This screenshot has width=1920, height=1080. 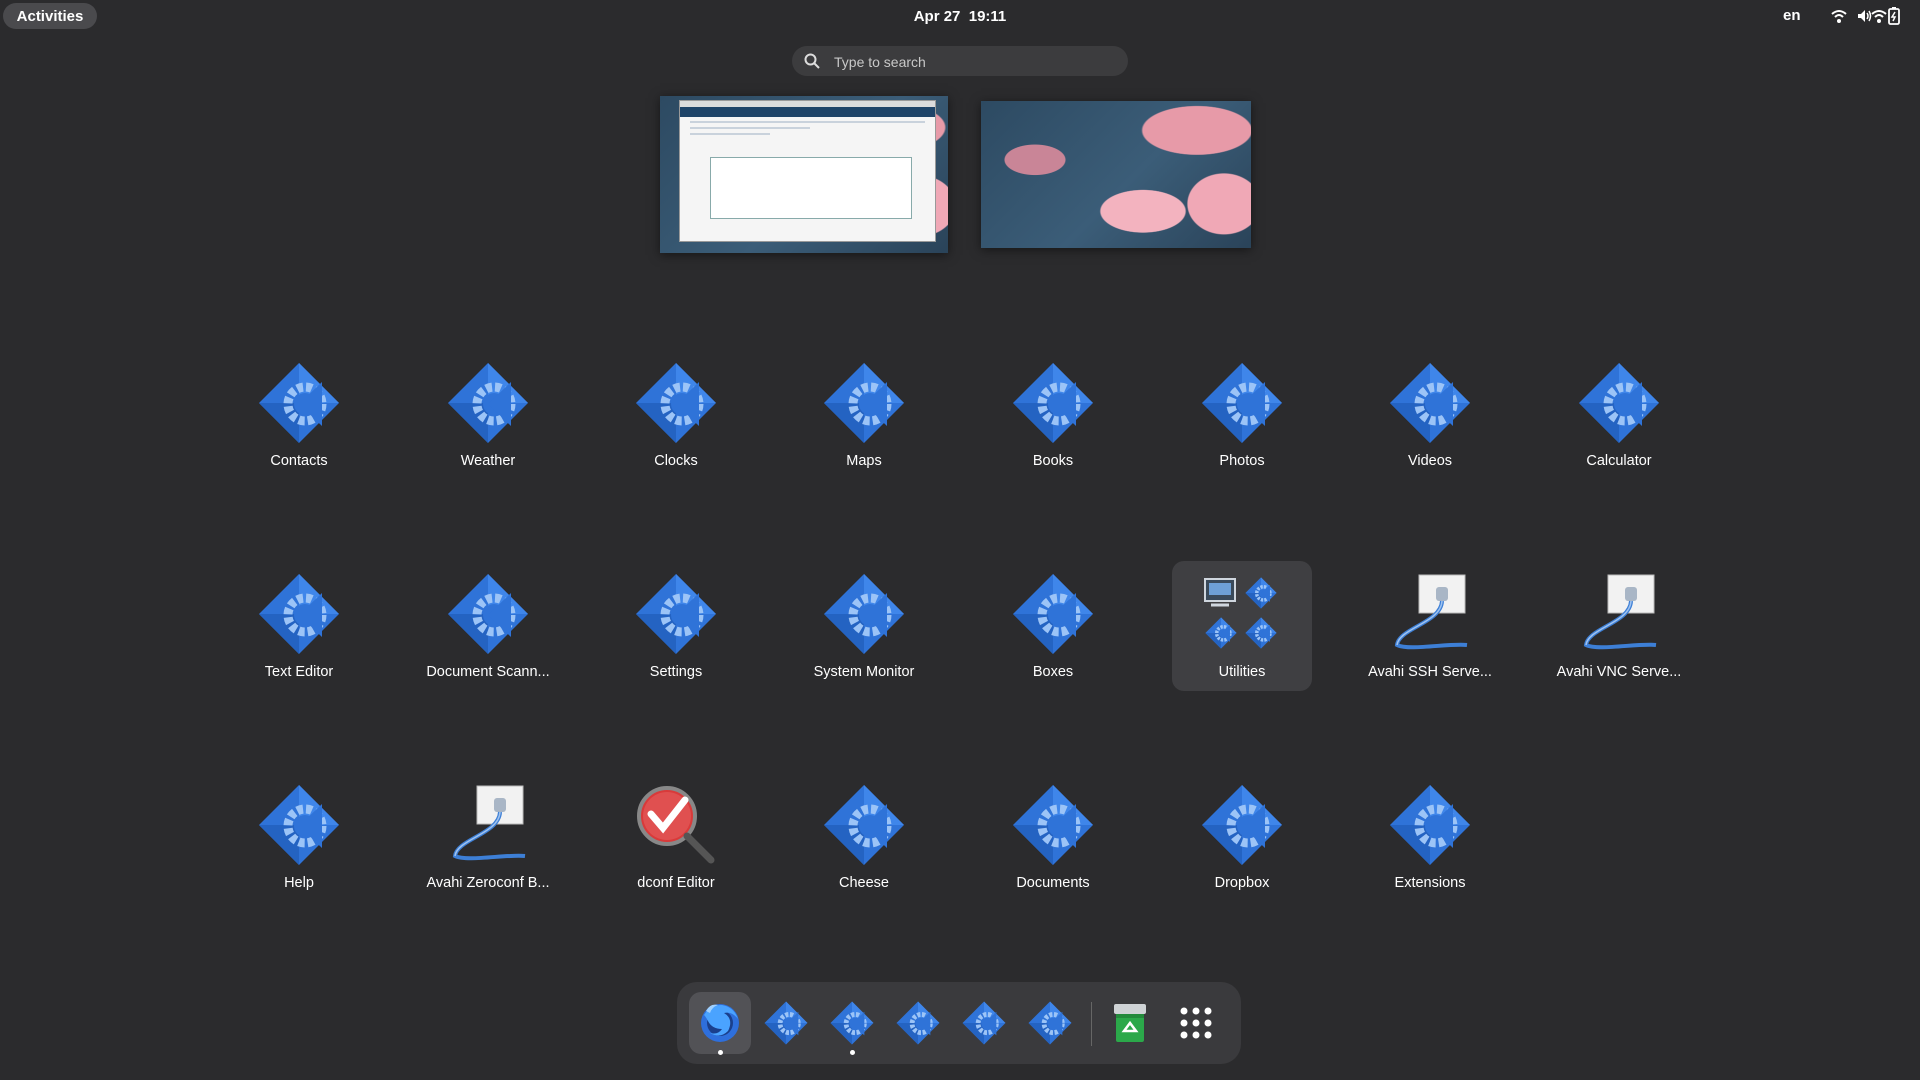 I want to click on app-weather: Weather, so click(x=488, y=415).